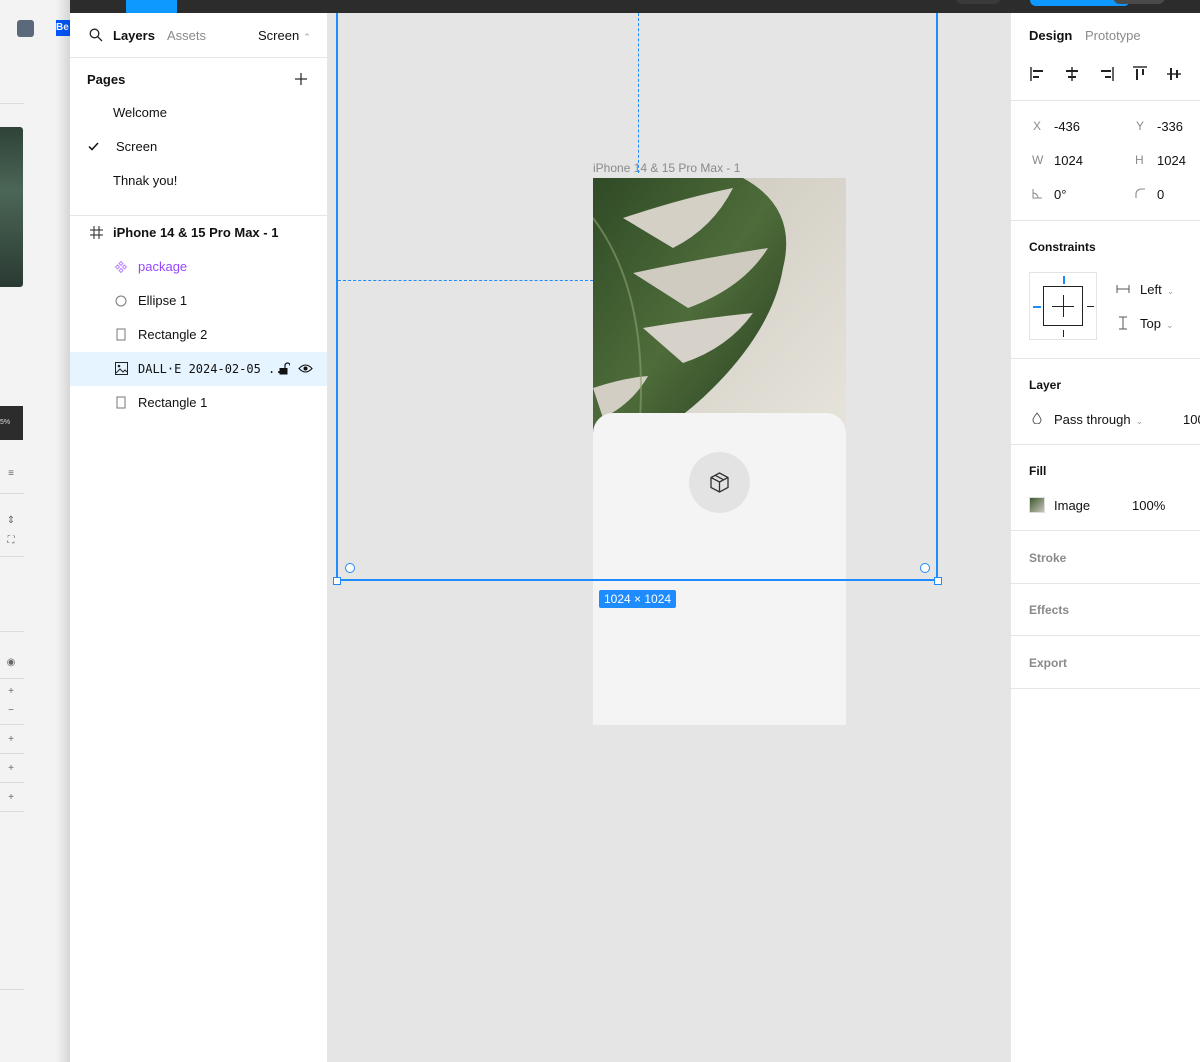 The height and width of the screenshot is (1062, 1200). I want to click on page-item-welcome: Welcome, so click(198, 113).